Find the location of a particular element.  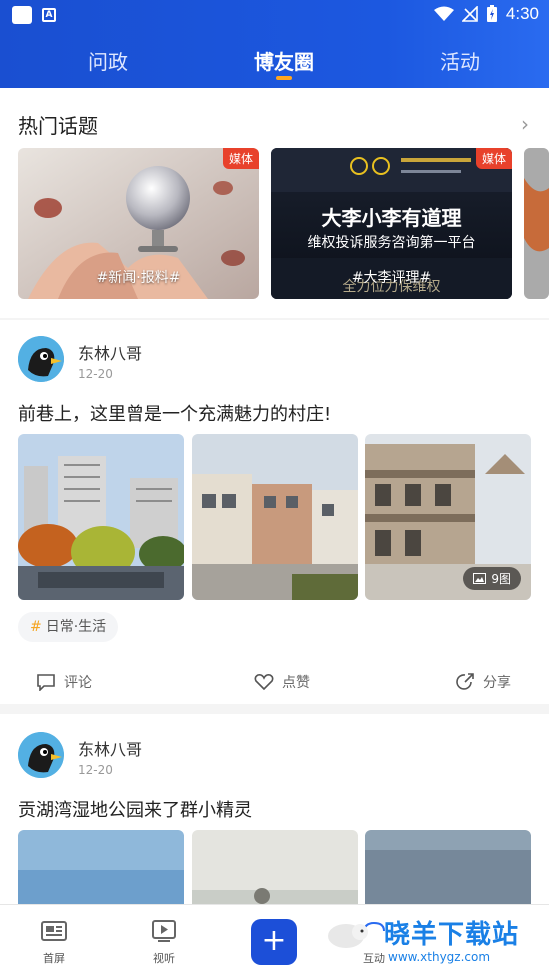

publish-button: + is located at coordinates (274, 942).